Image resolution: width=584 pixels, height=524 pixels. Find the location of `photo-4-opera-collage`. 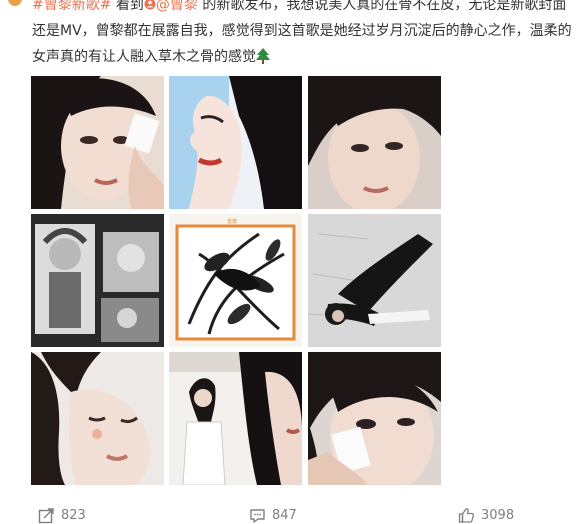

photo-4-opera-collage is located at coordinates (97, 280).